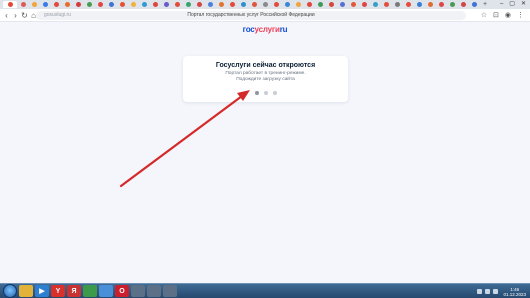 The height and width of the screenshot is (298, 530). Describe the element at coordinates (24, 15) in the screenshot. I see `reload-button: ↻` at that location.